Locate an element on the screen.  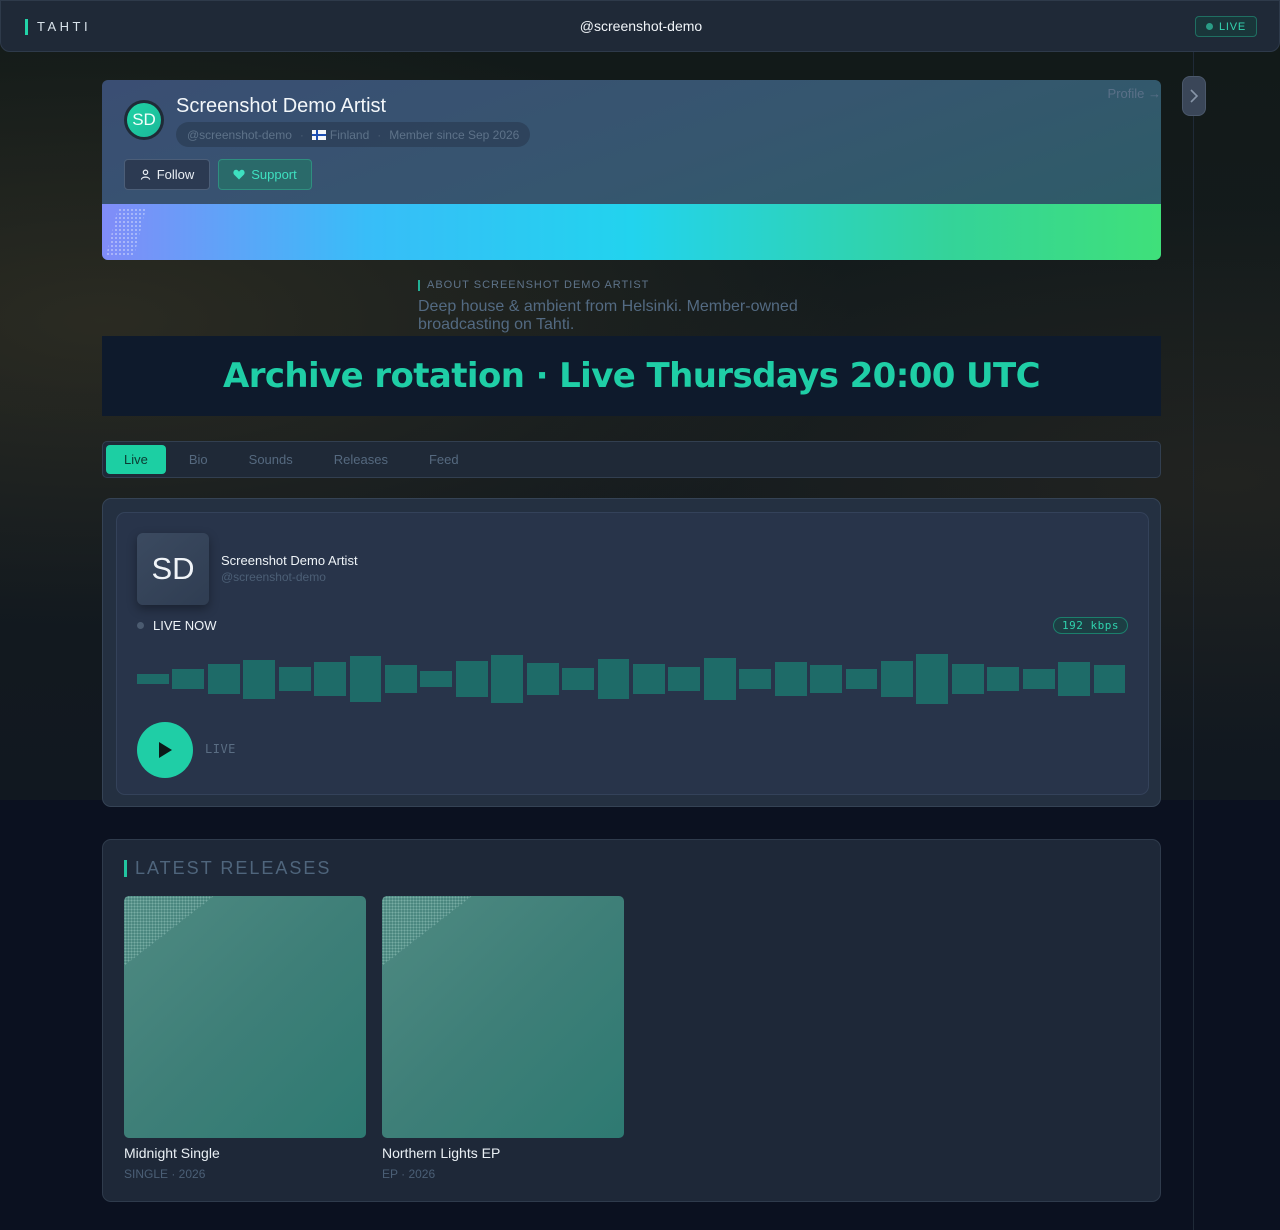
country-label: Finland is located at coordinates (349, 134).